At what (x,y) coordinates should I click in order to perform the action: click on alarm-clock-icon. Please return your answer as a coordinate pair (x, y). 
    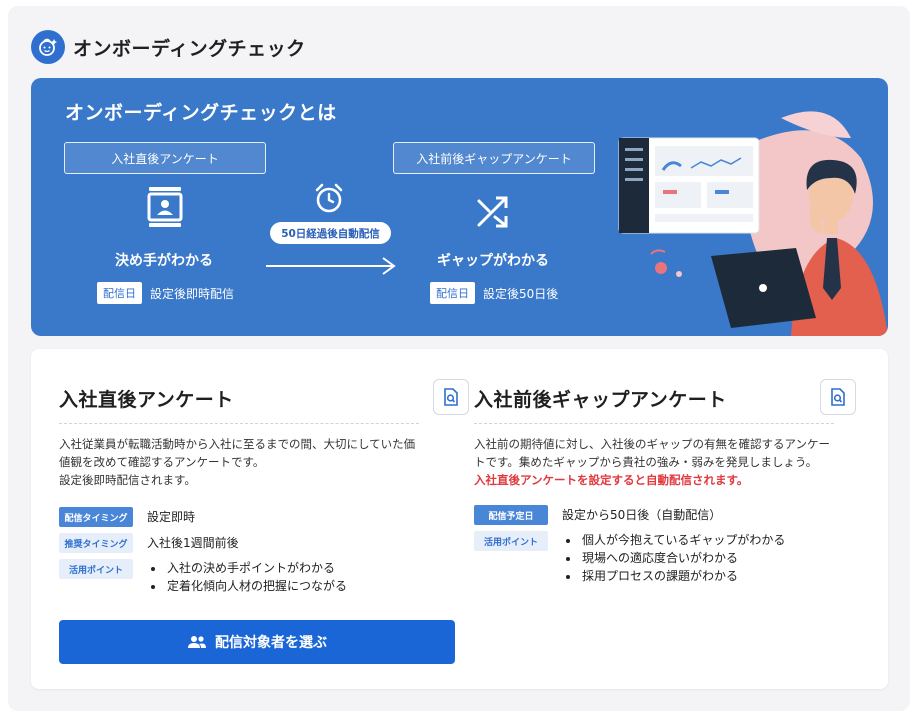
    Looking at the image, I should click on (329, 200).